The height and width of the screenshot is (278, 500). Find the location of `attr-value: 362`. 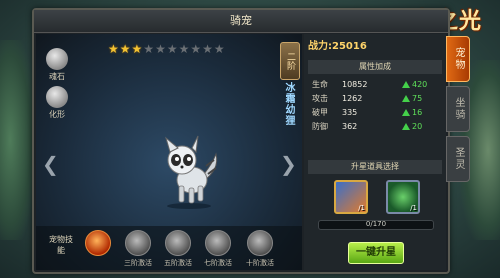

attr-value: 362 is located at coordinates (350, 126).